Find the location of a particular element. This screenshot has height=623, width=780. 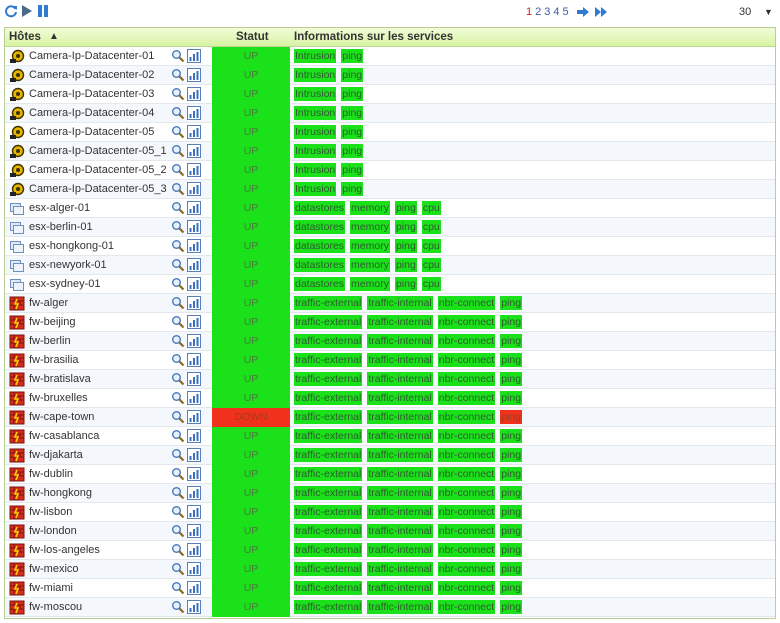

status-column-header: Statut is located at coordinates (252, 37).